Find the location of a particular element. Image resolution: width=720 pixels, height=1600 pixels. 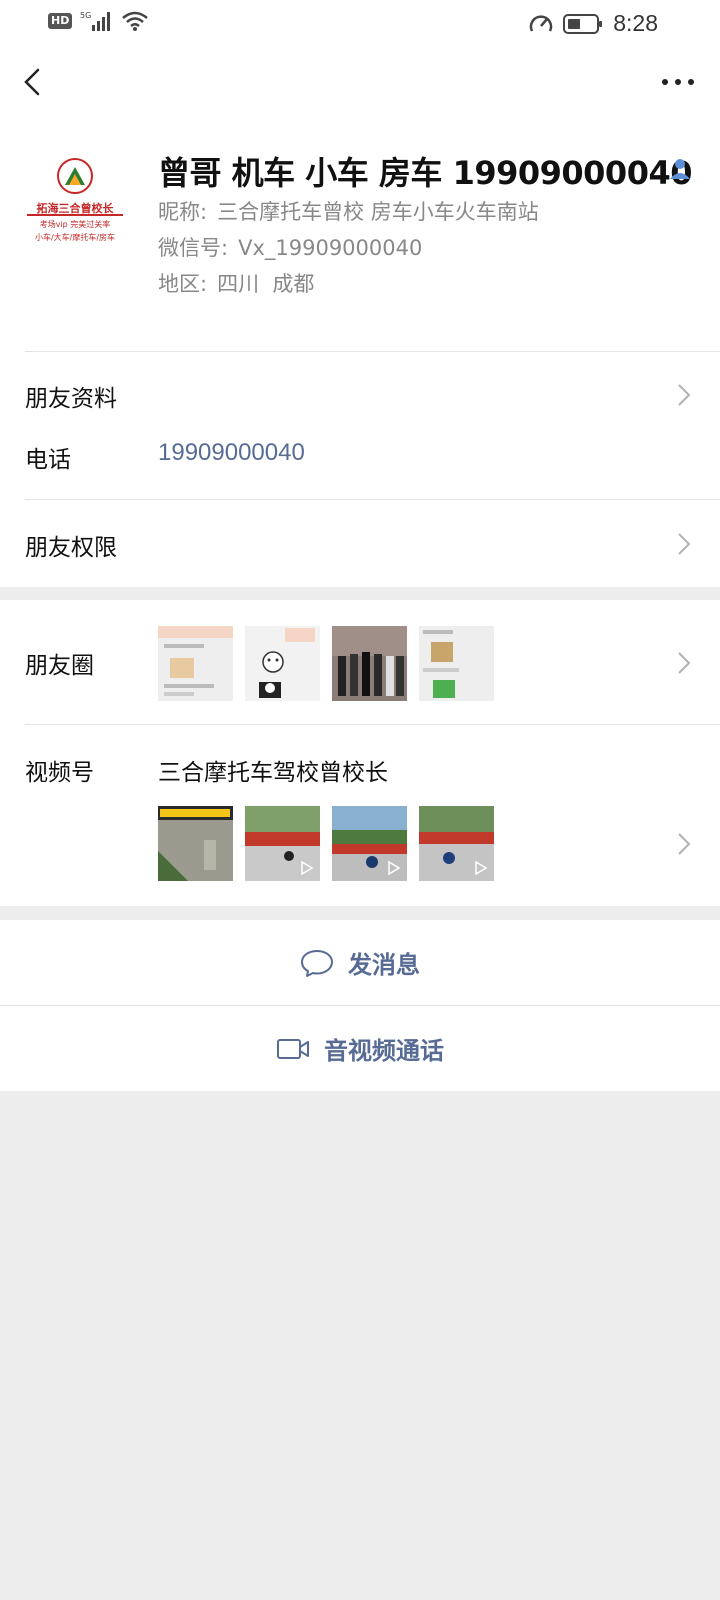

chevron-left-icon is located at coordinates (34, 82).